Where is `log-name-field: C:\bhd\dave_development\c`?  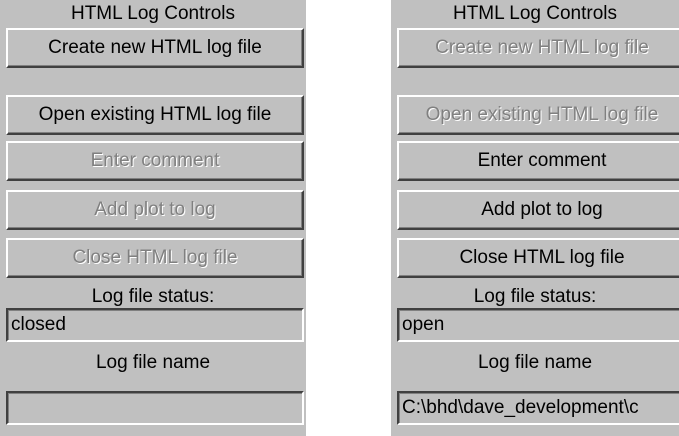
log-name-field: C:\bhd\dave_development\c is located at coordinates (538, 408).